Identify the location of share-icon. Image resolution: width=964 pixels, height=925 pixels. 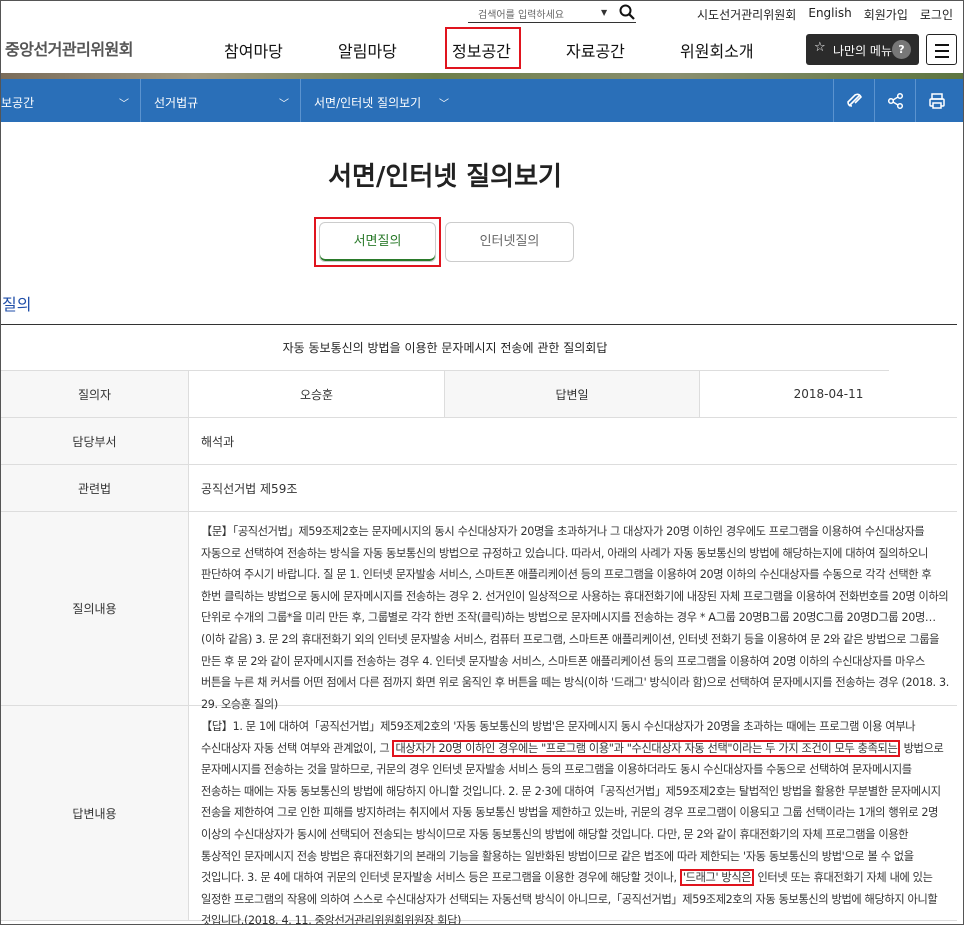
(895, 101).